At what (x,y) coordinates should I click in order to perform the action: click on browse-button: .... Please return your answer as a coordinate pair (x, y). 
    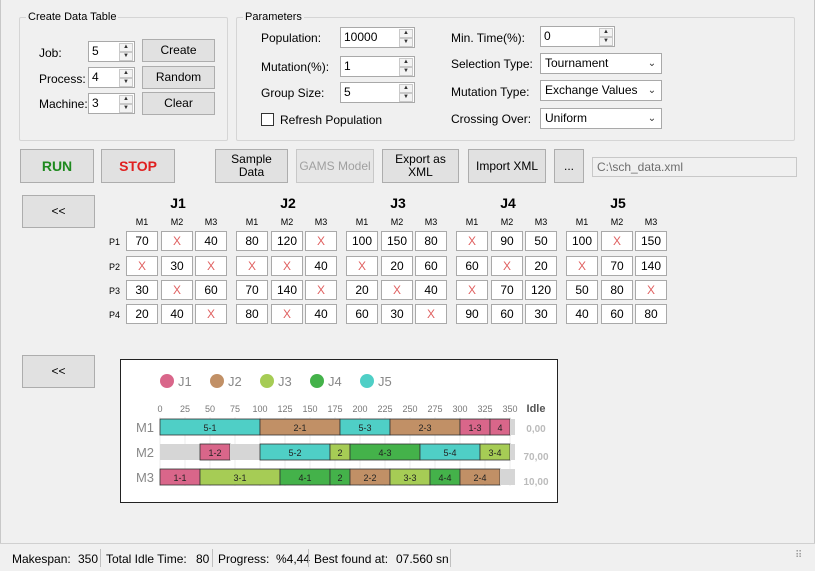
    Looking at the image, I should click on (569, 166).